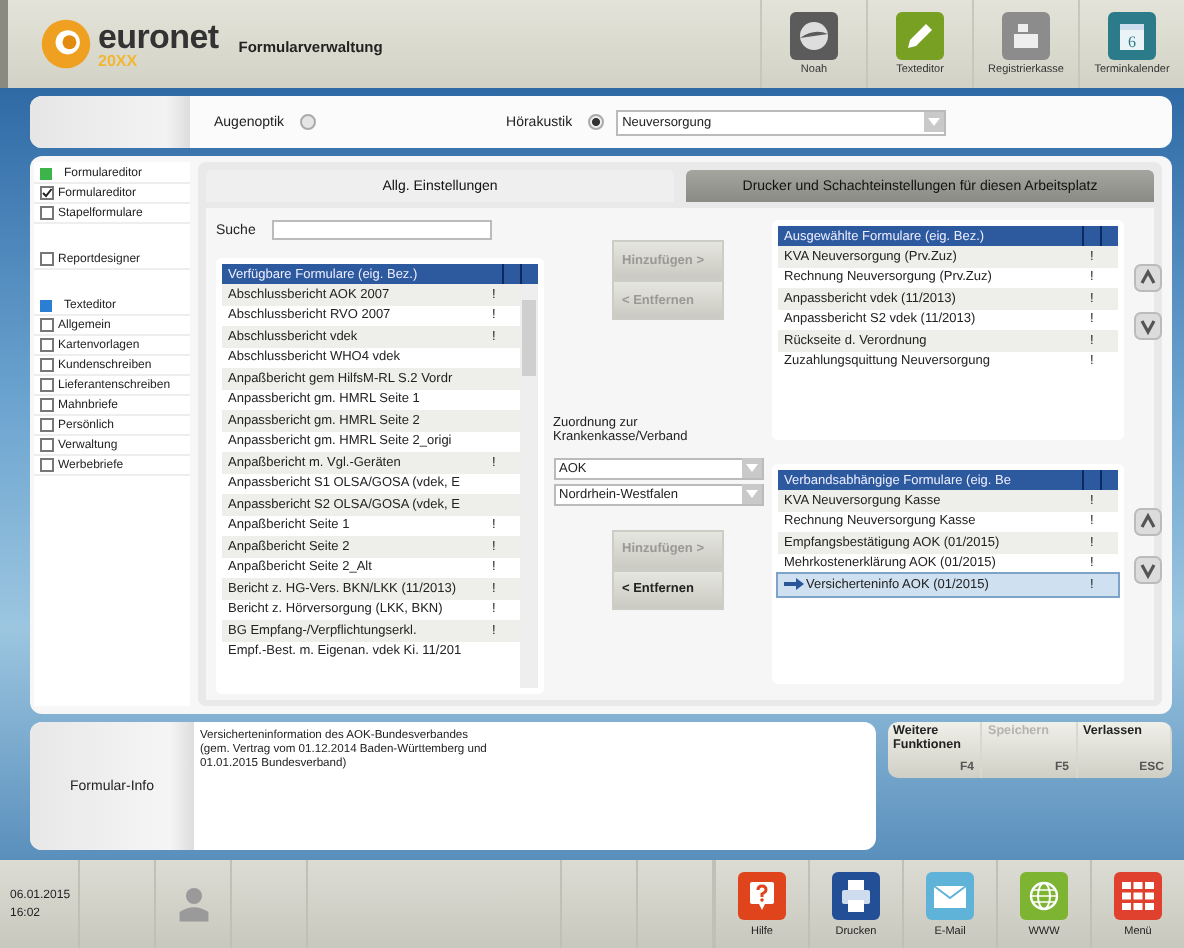 The image size is (1184, 948). I want to click on cash-register-icon, so click(1026, 36).